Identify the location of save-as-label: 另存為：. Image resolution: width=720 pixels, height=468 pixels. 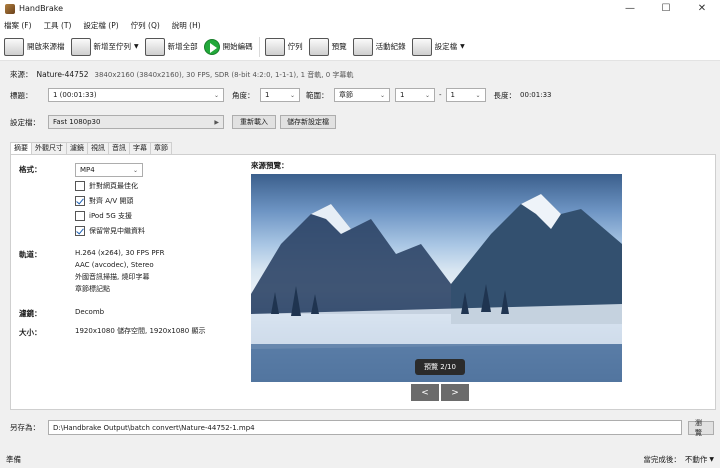
(25, 427).